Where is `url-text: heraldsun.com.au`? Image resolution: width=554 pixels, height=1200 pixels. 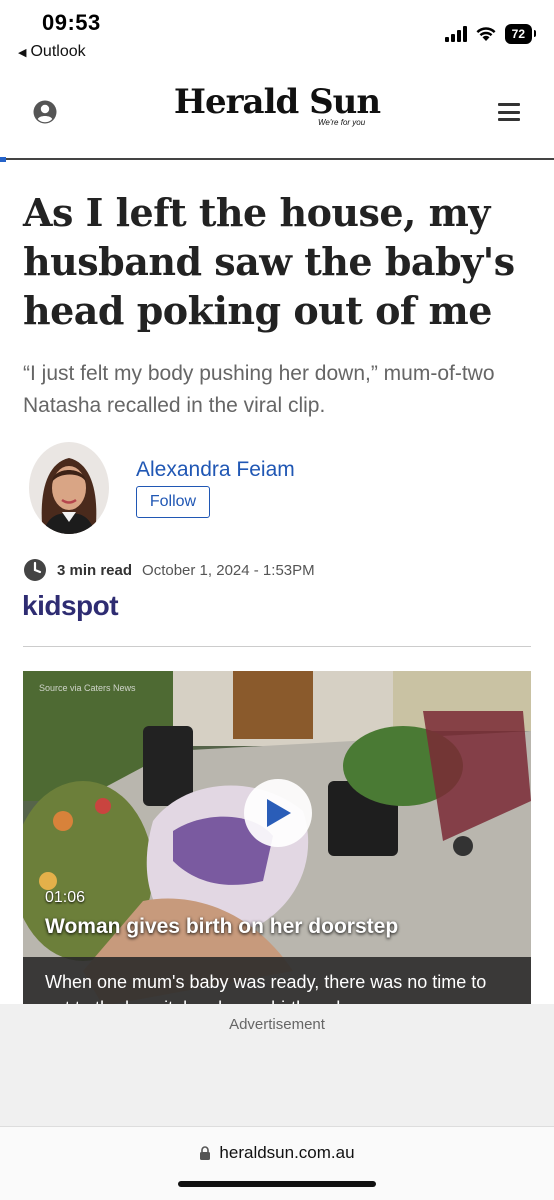
url-text: heraldsun.com.au is located at coordinates (287, 1152).